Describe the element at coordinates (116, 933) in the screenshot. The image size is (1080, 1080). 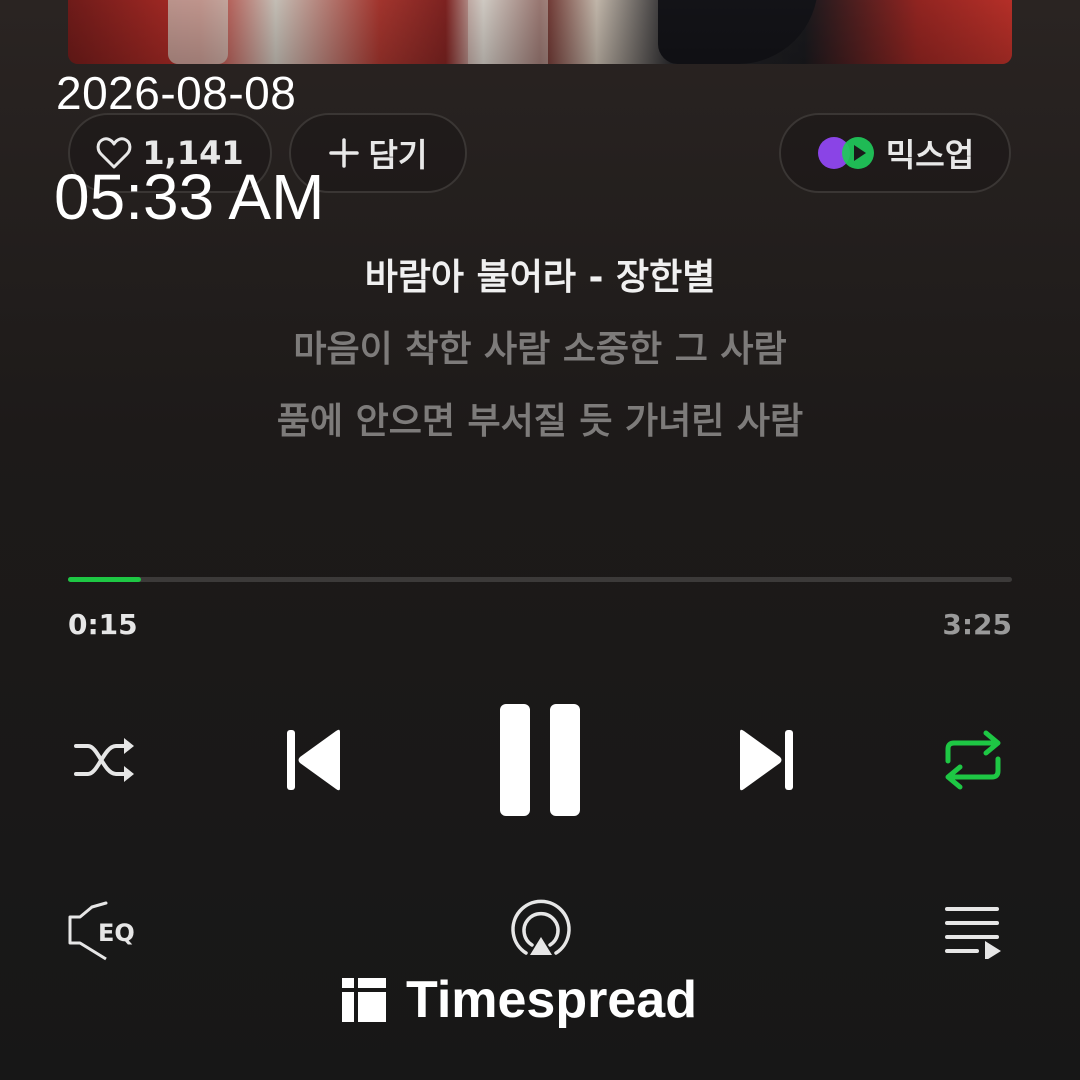
I see `svg-text: EQ` at that location.